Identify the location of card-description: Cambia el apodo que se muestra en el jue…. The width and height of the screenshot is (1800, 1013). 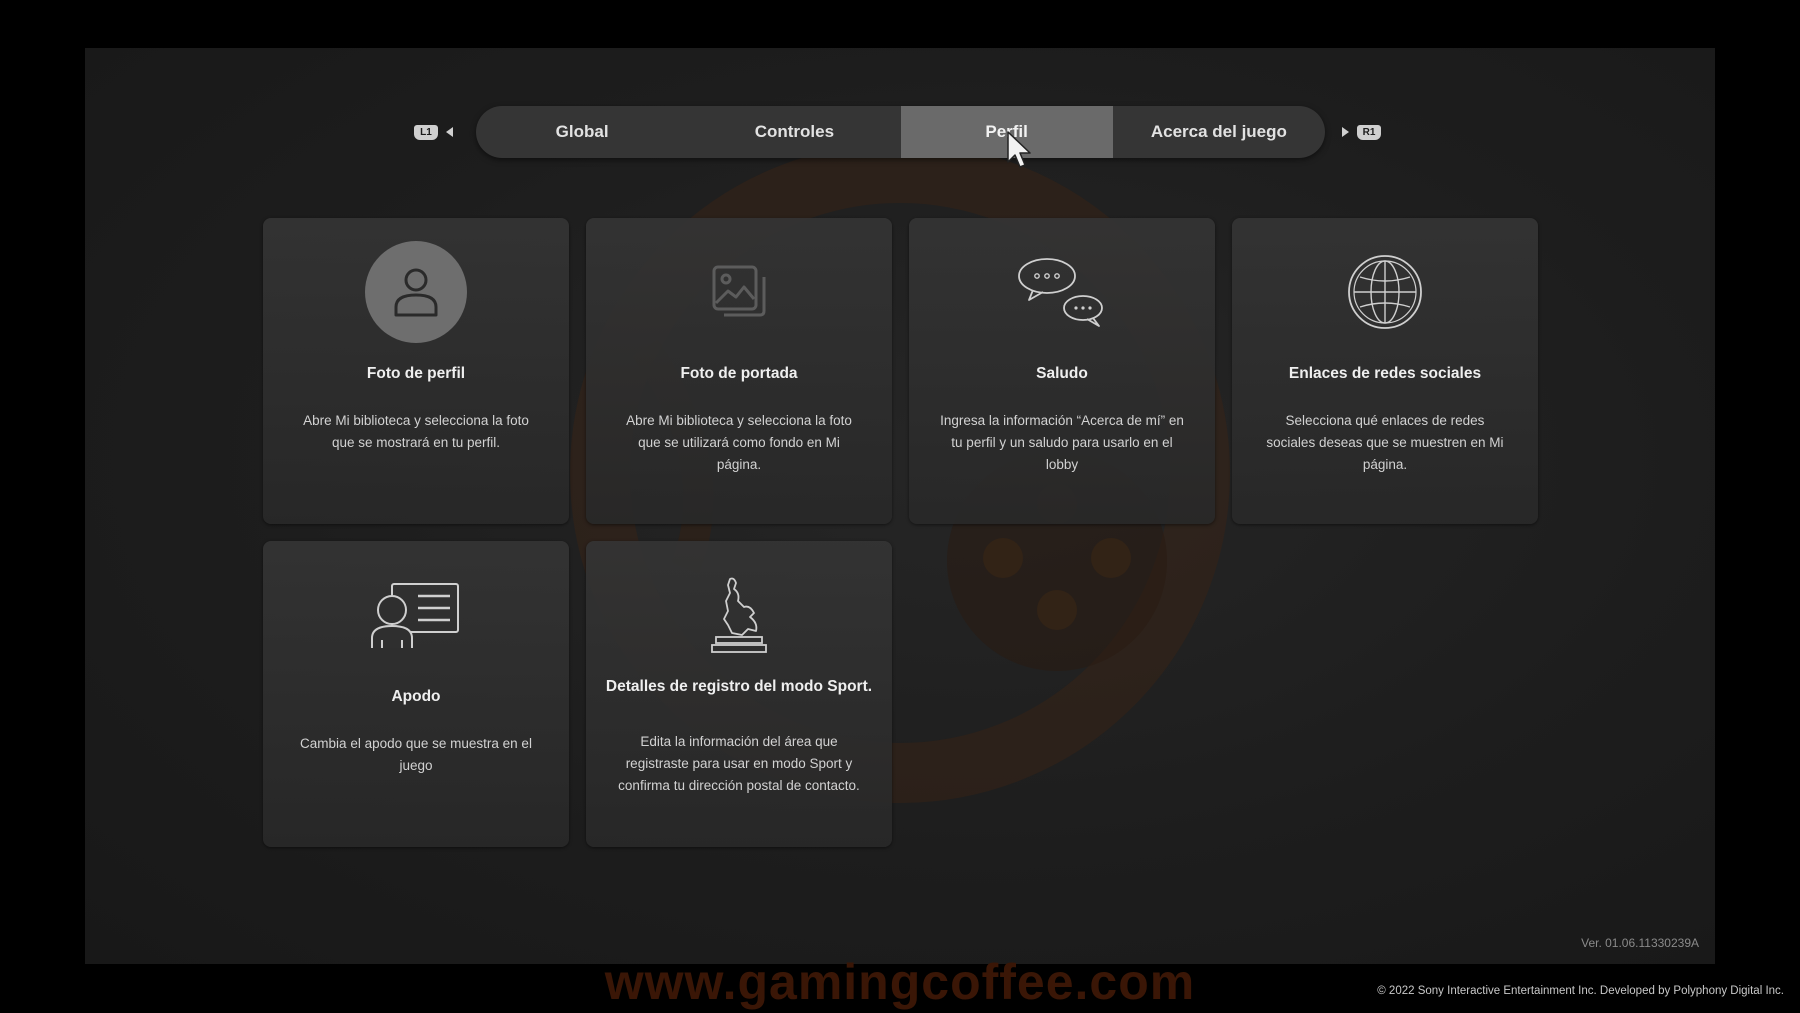
(416, 754).